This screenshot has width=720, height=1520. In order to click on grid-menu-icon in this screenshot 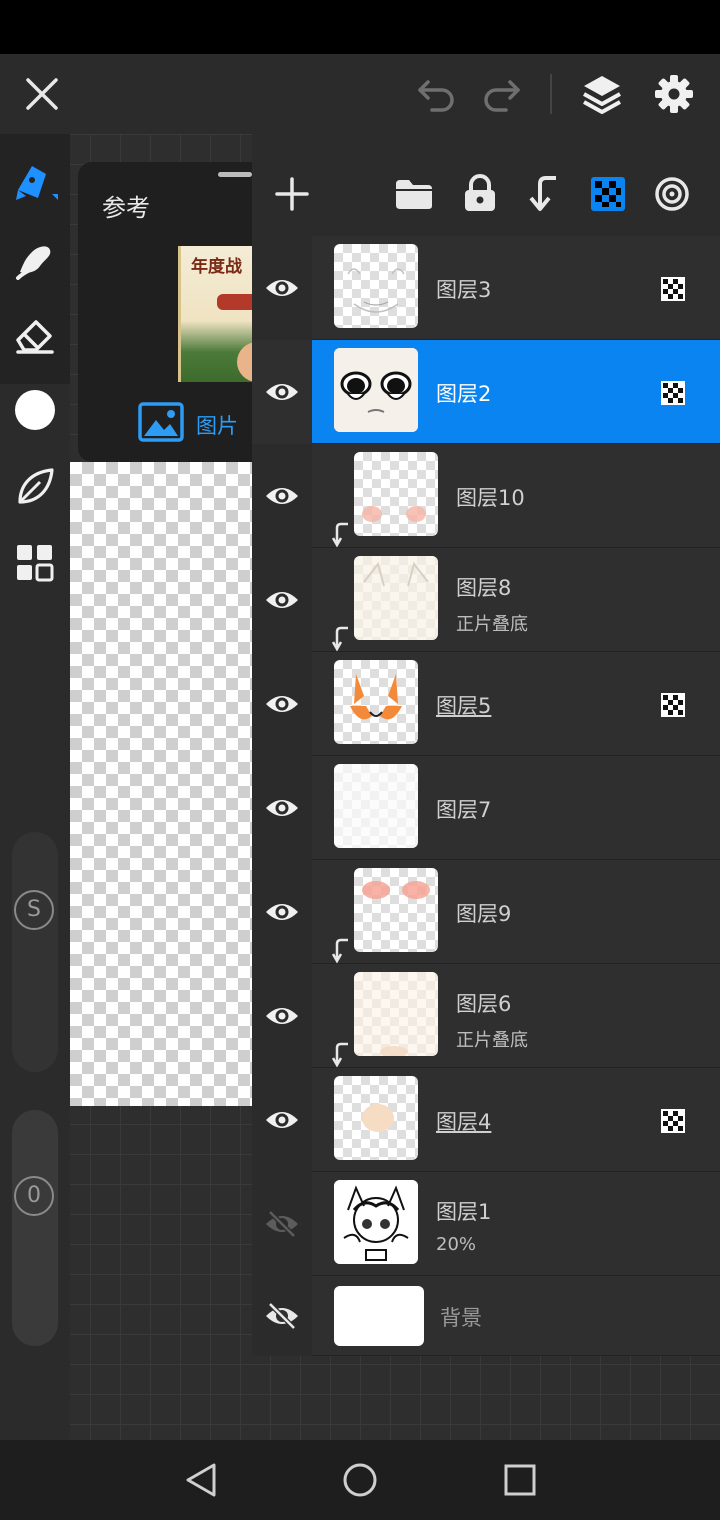, I will do `click(35, 563)`.